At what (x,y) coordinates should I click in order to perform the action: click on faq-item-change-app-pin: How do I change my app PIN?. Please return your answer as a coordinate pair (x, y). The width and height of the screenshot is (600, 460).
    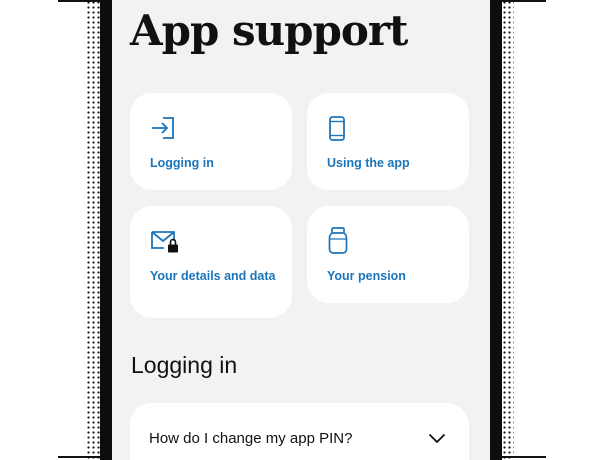
    Looking at the image, I should click on (299, 431).